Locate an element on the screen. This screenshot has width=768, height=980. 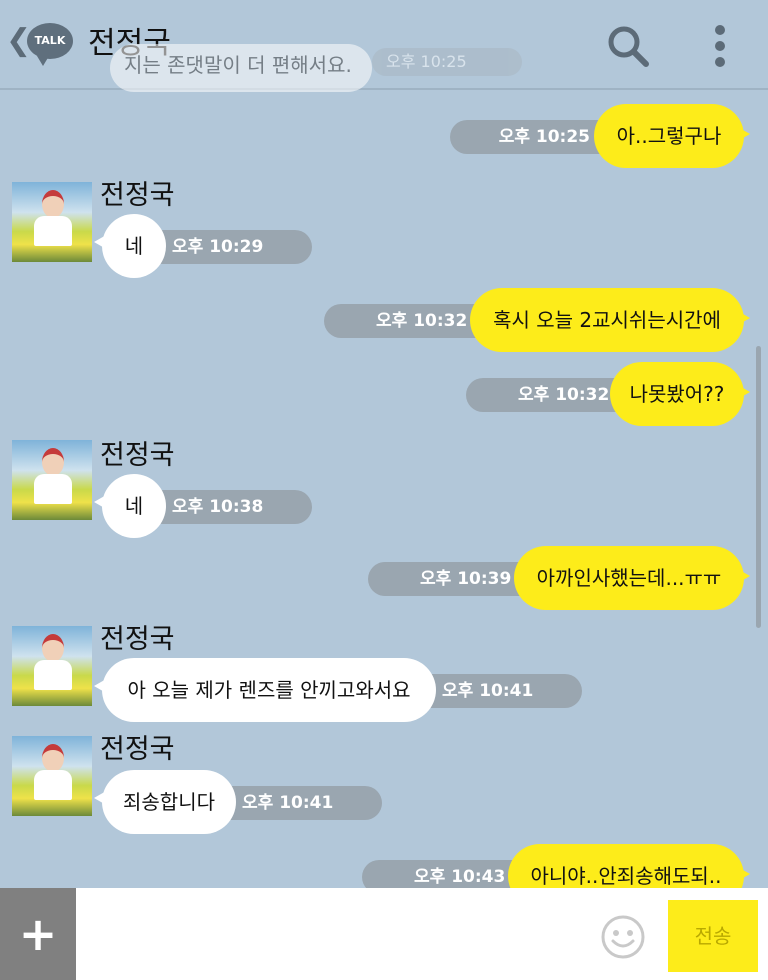
incoming-message: 아 오늘 제가 렌즈를 안끼고와서요 is located at coordinates (265, 690).